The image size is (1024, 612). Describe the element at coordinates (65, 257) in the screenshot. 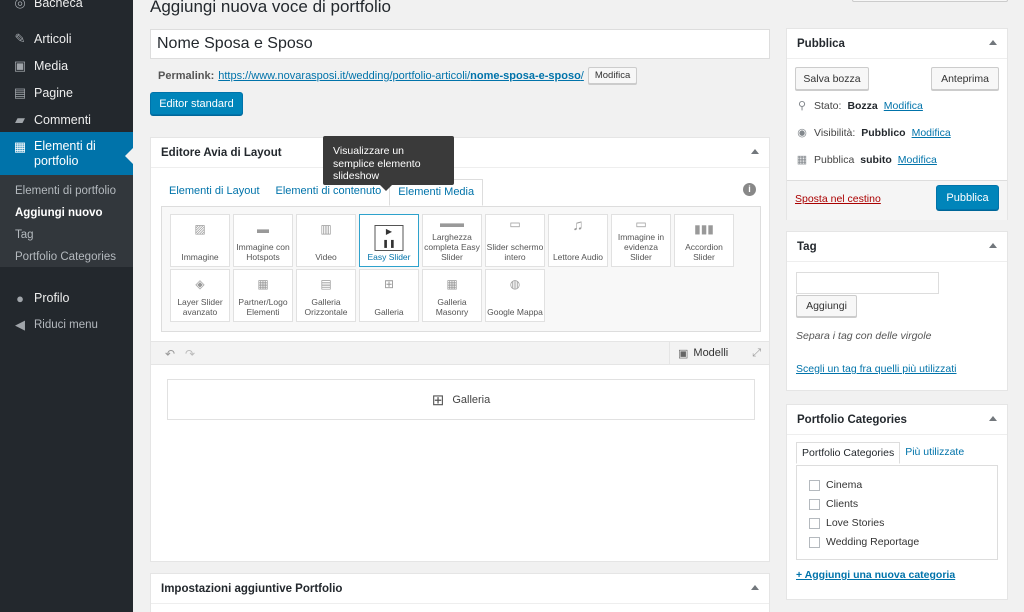

I see `submenu-item-portfolio-categories: Portfolio Categories` at that location.